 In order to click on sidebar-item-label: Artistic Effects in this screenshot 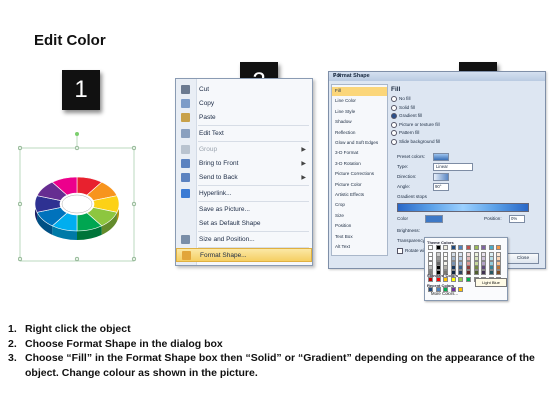, I will do `click(350, 194)`.